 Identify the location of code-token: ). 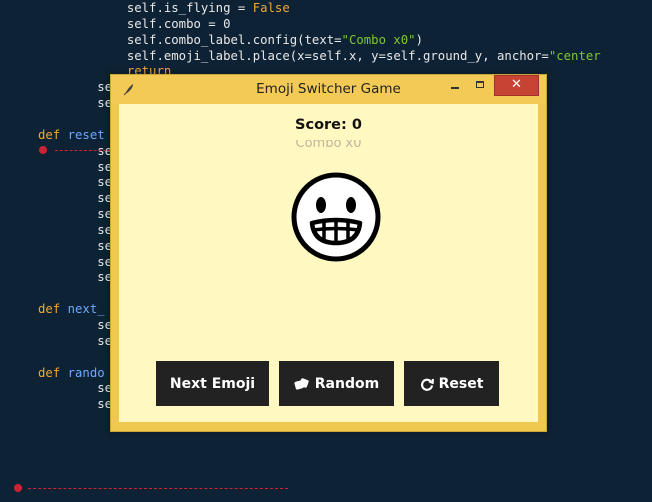
(419, 39).